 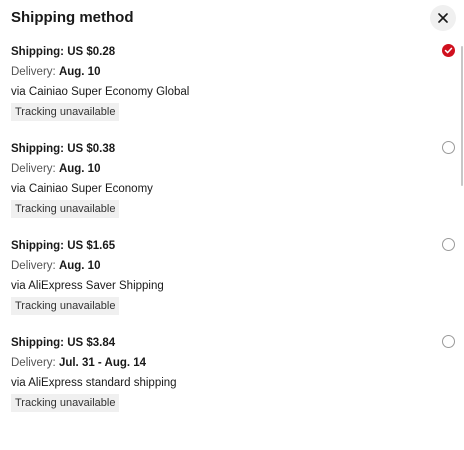 I want to click on carrier-name: via AliExpress Saver Shipping, so click(x=87, y=286).